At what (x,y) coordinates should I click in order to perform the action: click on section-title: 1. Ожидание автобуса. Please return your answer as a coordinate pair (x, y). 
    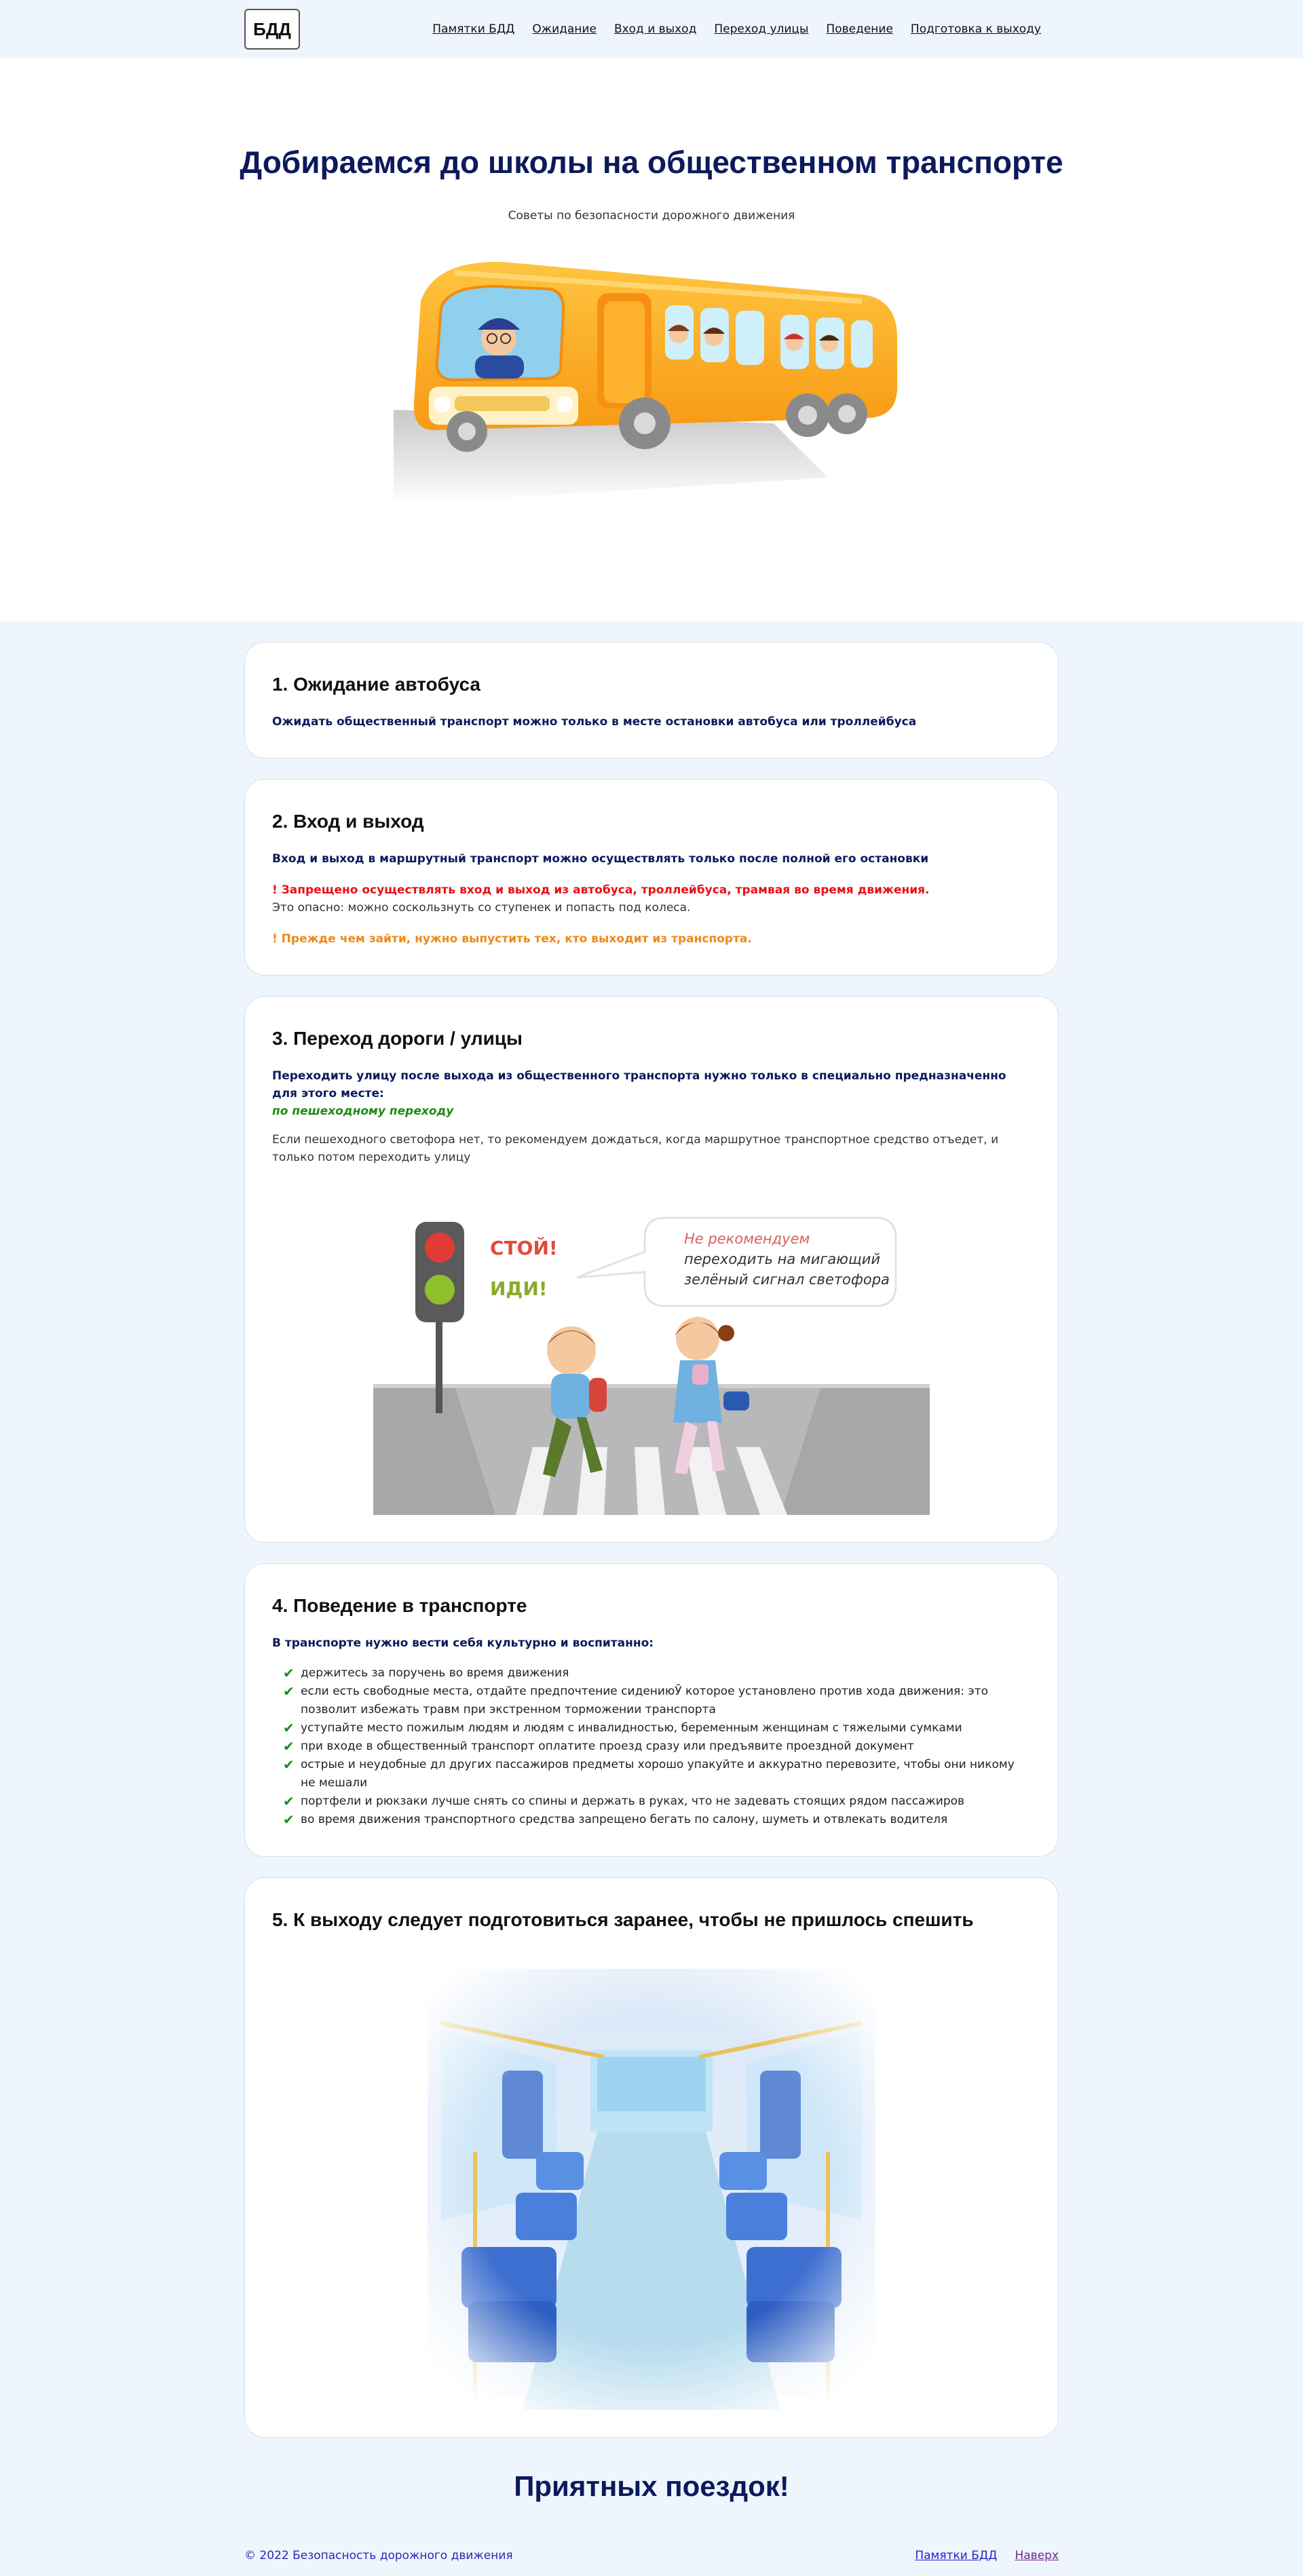
    Looking at the image, I should click on (376, 684).